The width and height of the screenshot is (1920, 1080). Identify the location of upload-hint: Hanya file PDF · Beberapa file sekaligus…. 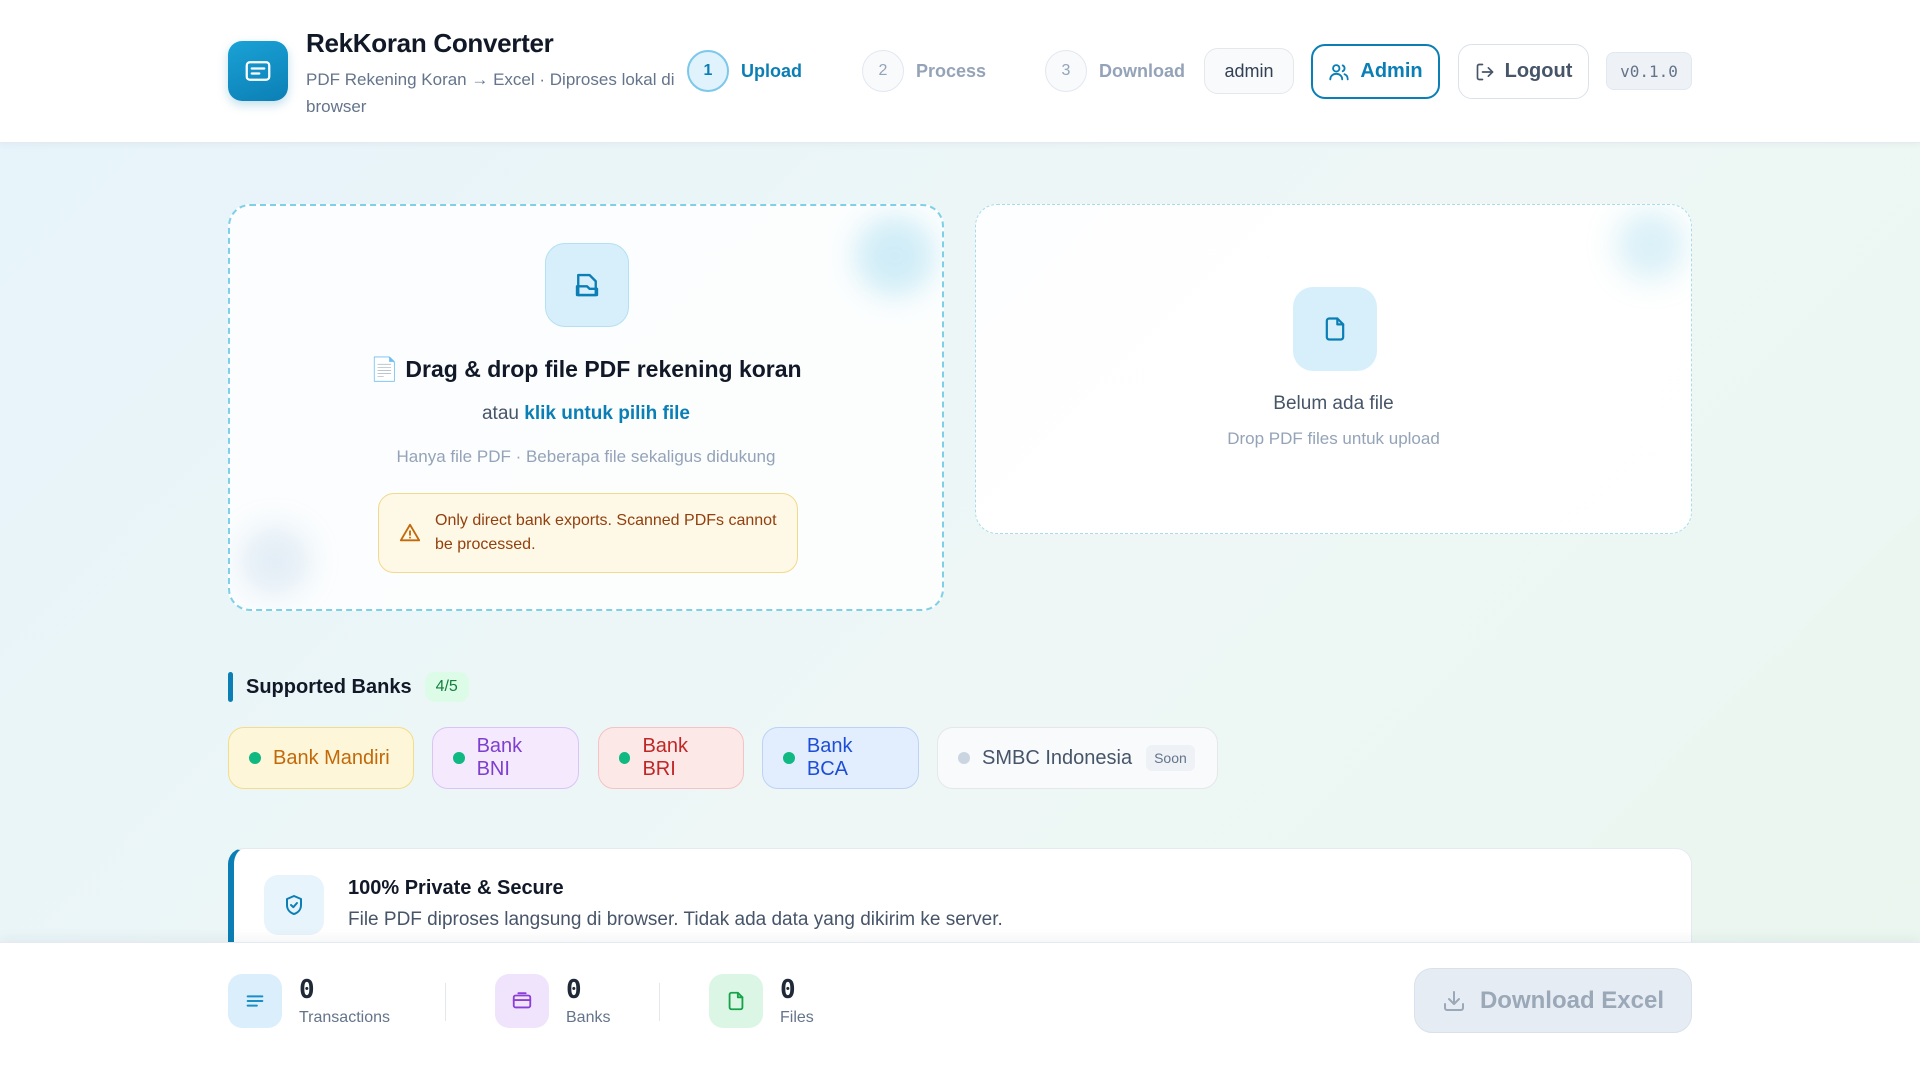
(586, 456).